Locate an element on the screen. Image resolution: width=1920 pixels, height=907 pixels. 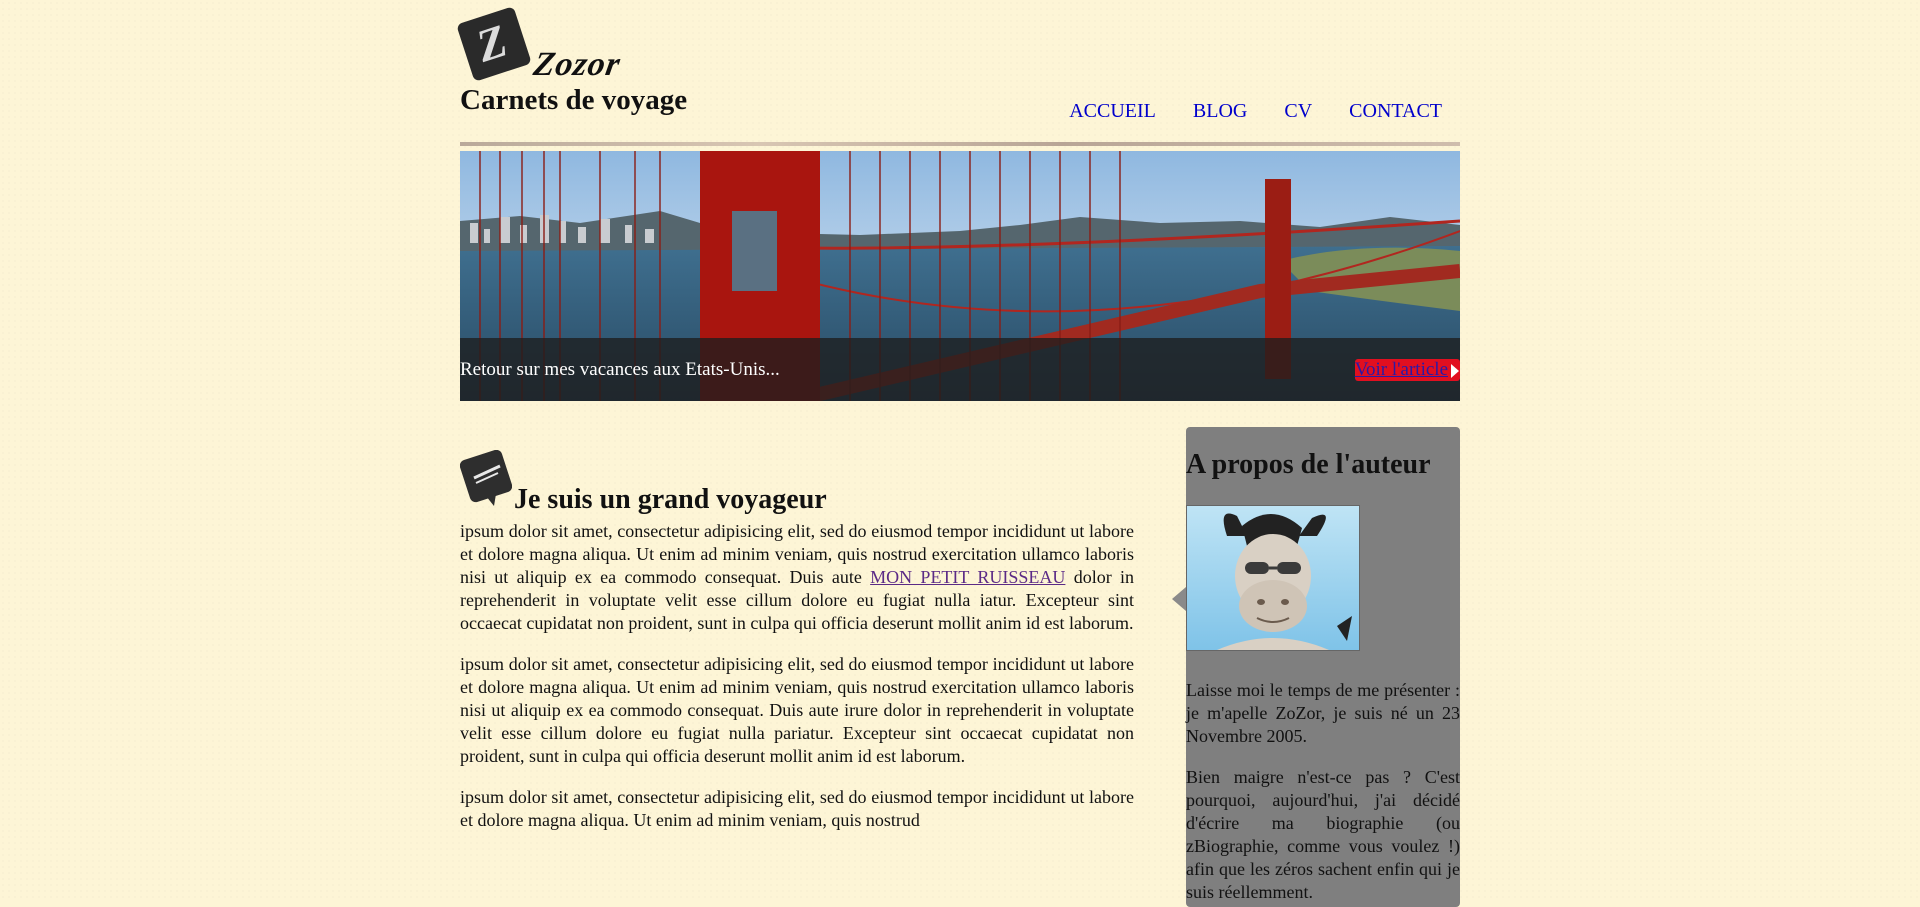
main-nav: ACCUEIL BLOG CV CONTACT is located at coordinates (1255, 111).